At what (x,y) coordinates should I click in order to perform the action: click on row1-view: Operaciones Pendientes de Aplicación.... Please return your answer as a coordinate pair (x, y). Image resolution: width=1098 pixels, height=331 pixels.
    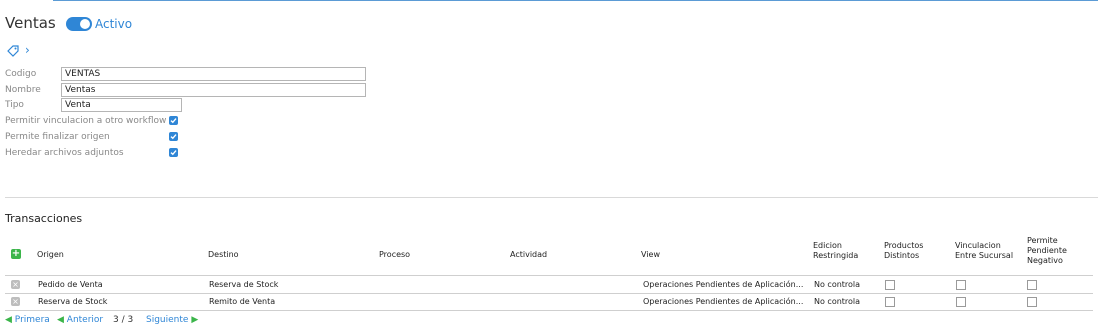
    Looking at the image, I should click on (723, 284).